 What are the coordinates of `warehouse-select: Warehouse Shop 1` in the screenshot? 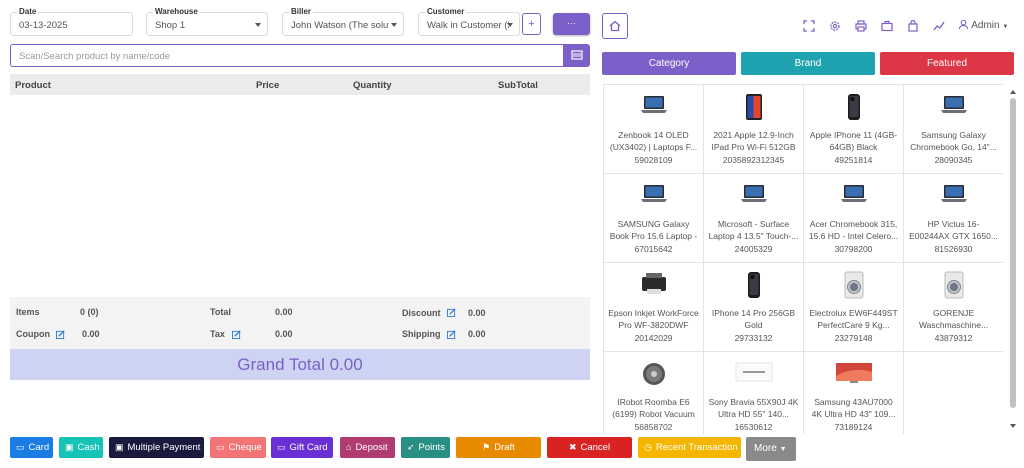 It's located at (207, 22).